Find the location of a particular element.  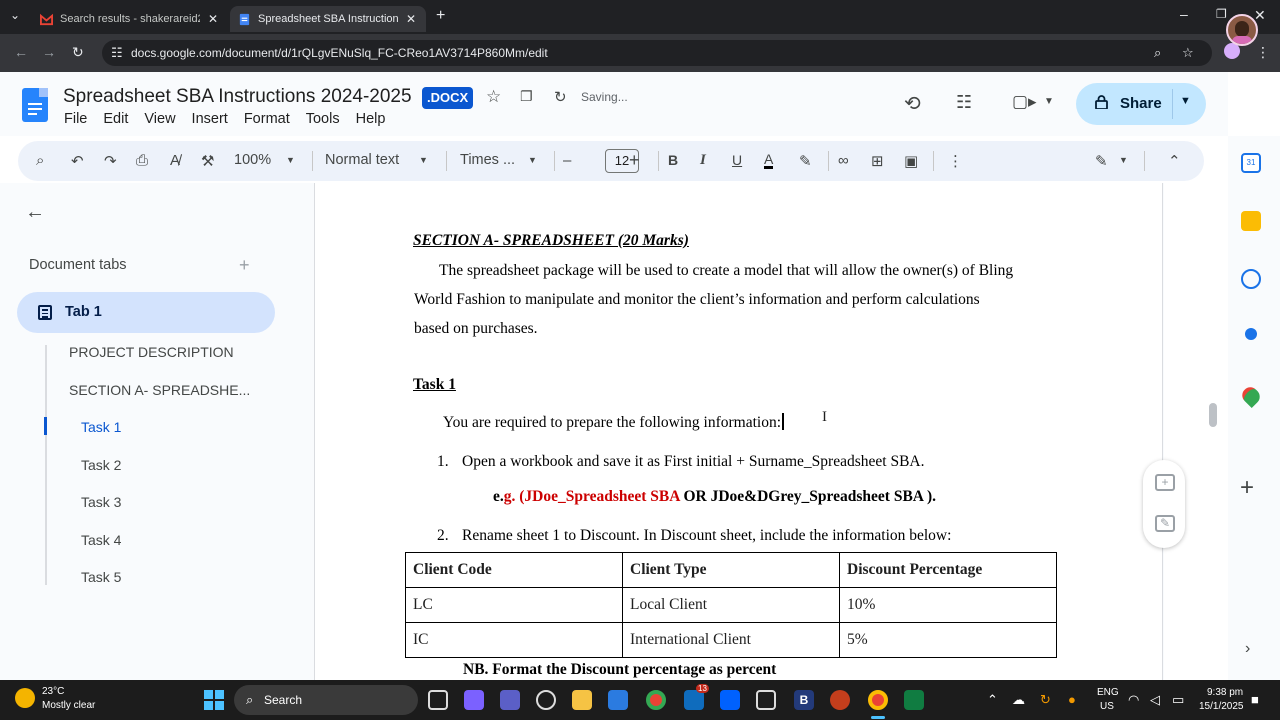

outline-item-project-description: PROJECT DESCRIPTION is located at coordinates (151, 352).